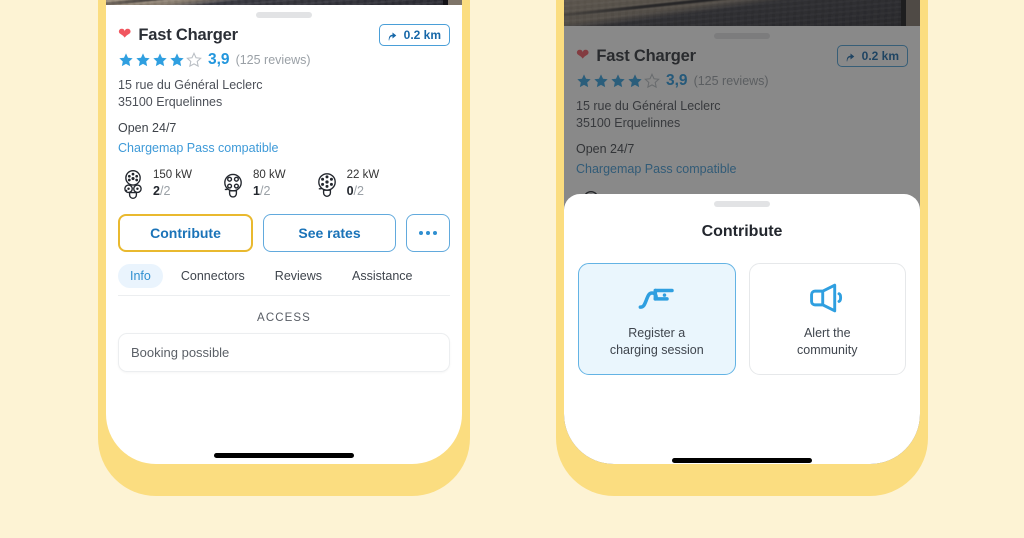 This screenshot has height=538, width=1024. What do you see at coordinates (455, 2) in the screenshot?
I see `photo-right-edge` at bounding box center [455, 2].